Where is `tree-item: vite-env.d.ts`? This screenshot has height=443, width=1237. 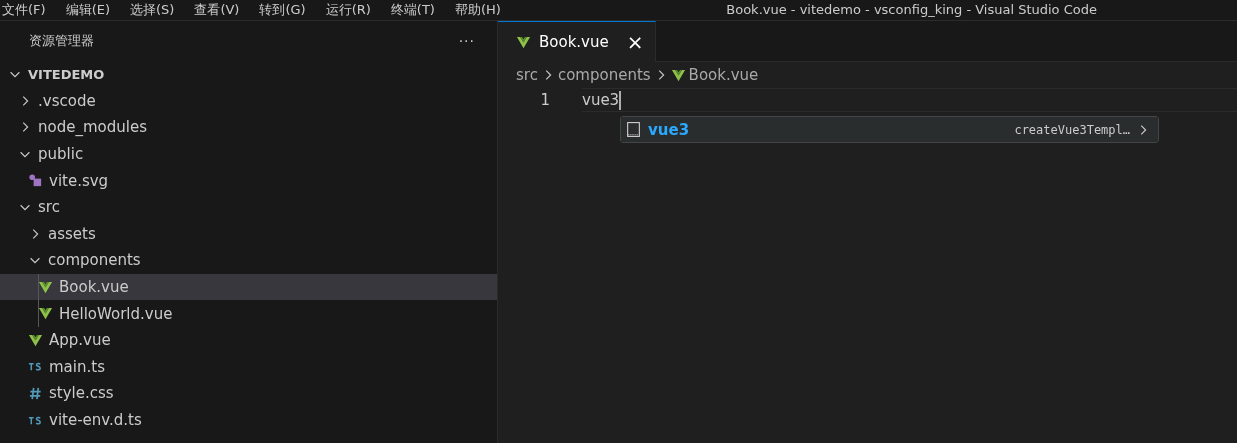
tree-item: vite-env.d.ts is located at coordinates (248, 420).